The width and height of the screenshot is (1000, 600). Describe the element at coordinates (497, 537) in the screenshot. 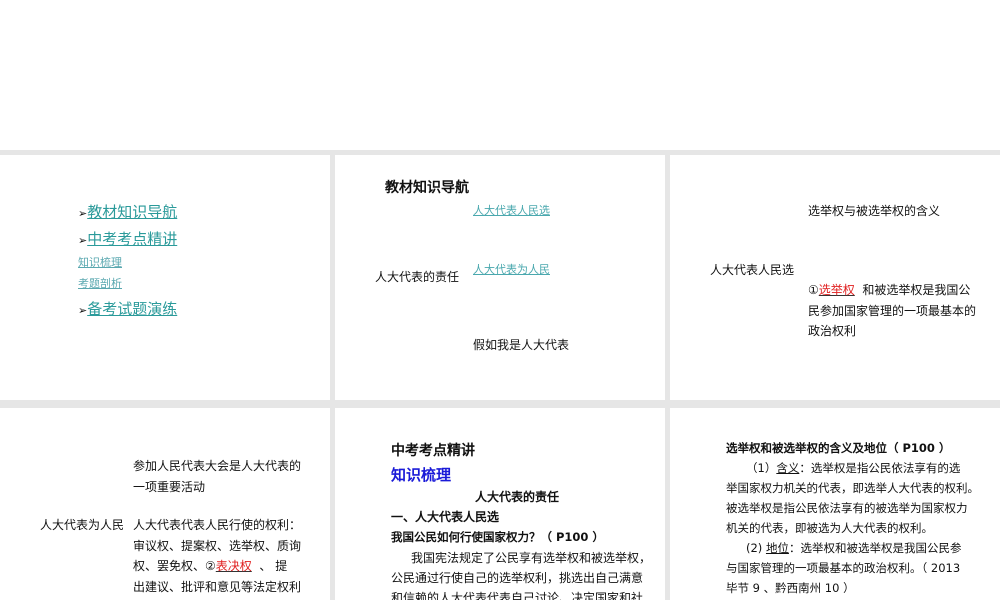

I see `question: 我国公民如何行使国家权力？（ P100 ）` at that location.